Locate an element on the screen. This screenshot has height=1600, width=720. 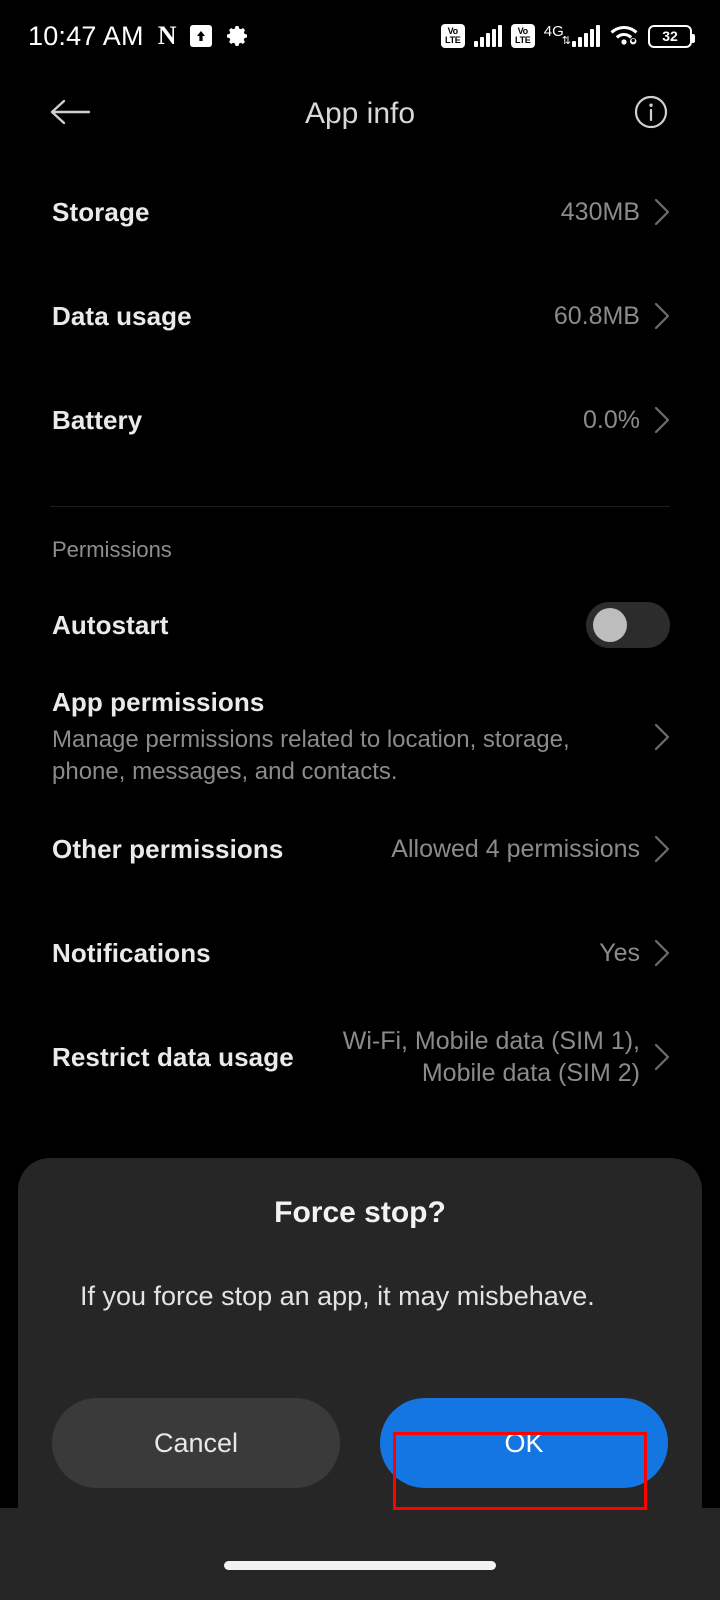
volte-sim2-icon: Vo LTE is located at coordinates (522, 36).